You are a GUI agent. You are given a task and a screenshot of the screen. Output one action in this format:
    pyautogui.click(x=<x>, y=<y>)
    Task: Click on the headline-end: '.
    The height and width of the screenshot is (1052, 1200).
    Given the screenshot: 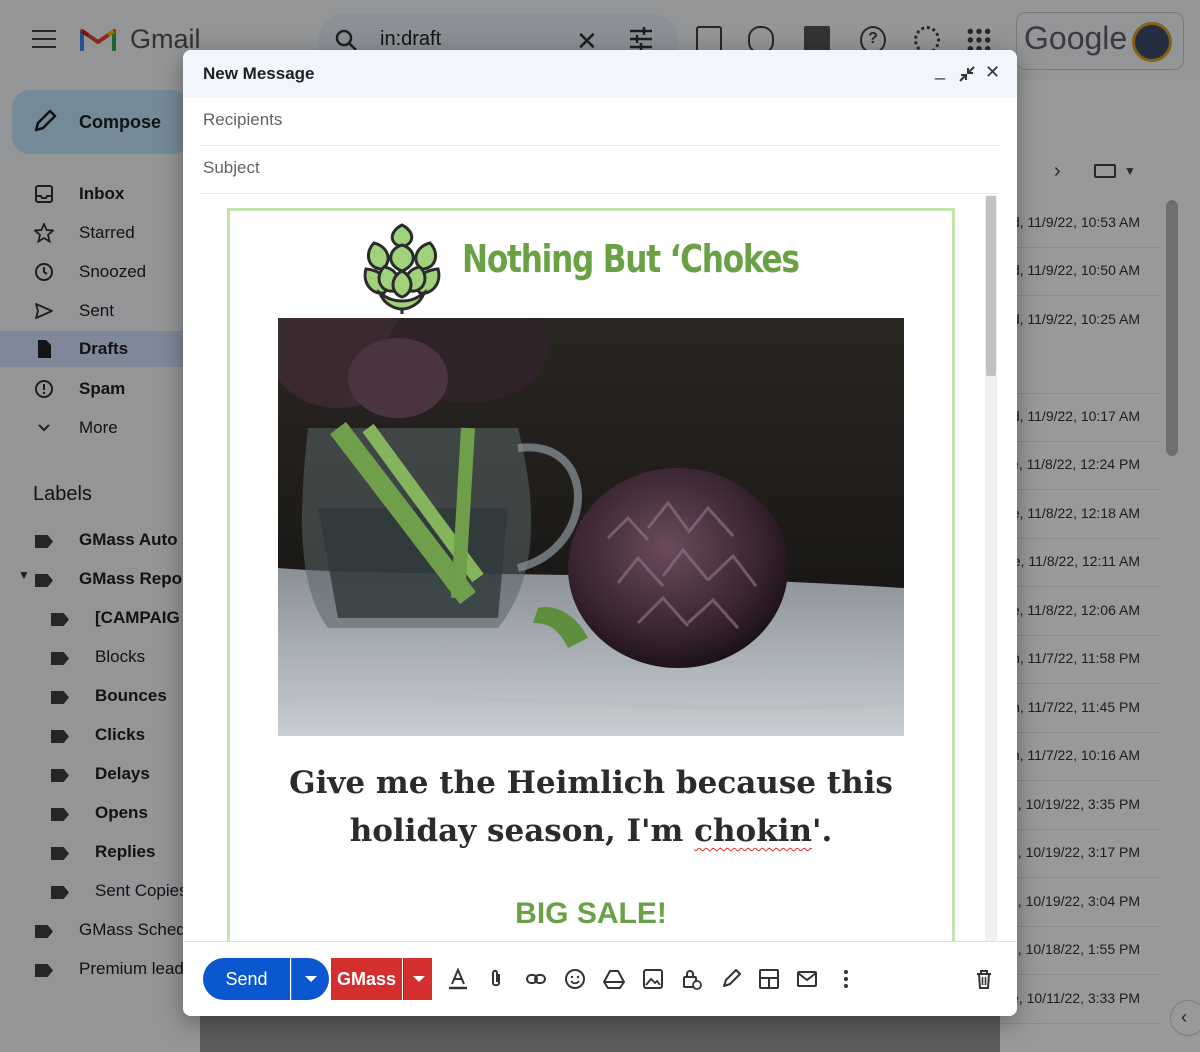 What is the action you would take?
    pyautogui.click(x=822, y=831)
    